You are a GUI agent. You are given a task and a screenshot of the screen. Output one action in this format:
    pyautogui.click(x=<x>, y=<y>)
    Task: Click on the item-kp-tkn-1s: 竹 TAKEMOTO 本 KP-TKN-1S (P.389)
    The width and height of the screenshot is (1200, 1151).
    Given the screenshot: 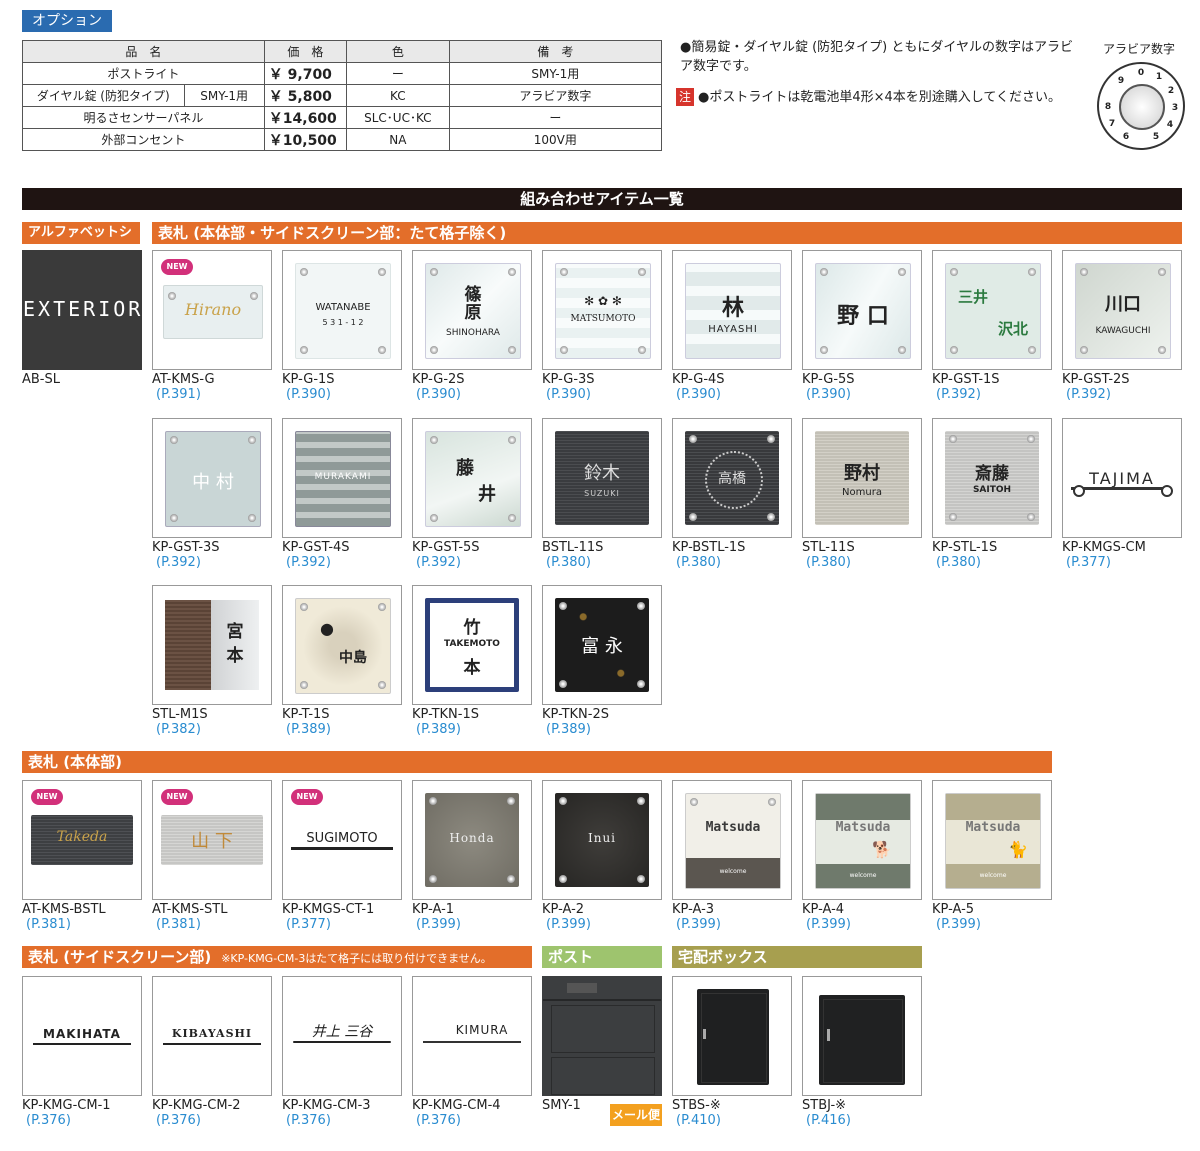 What is the action you would take?
    pyautogui.click(x=472, y=661)
    